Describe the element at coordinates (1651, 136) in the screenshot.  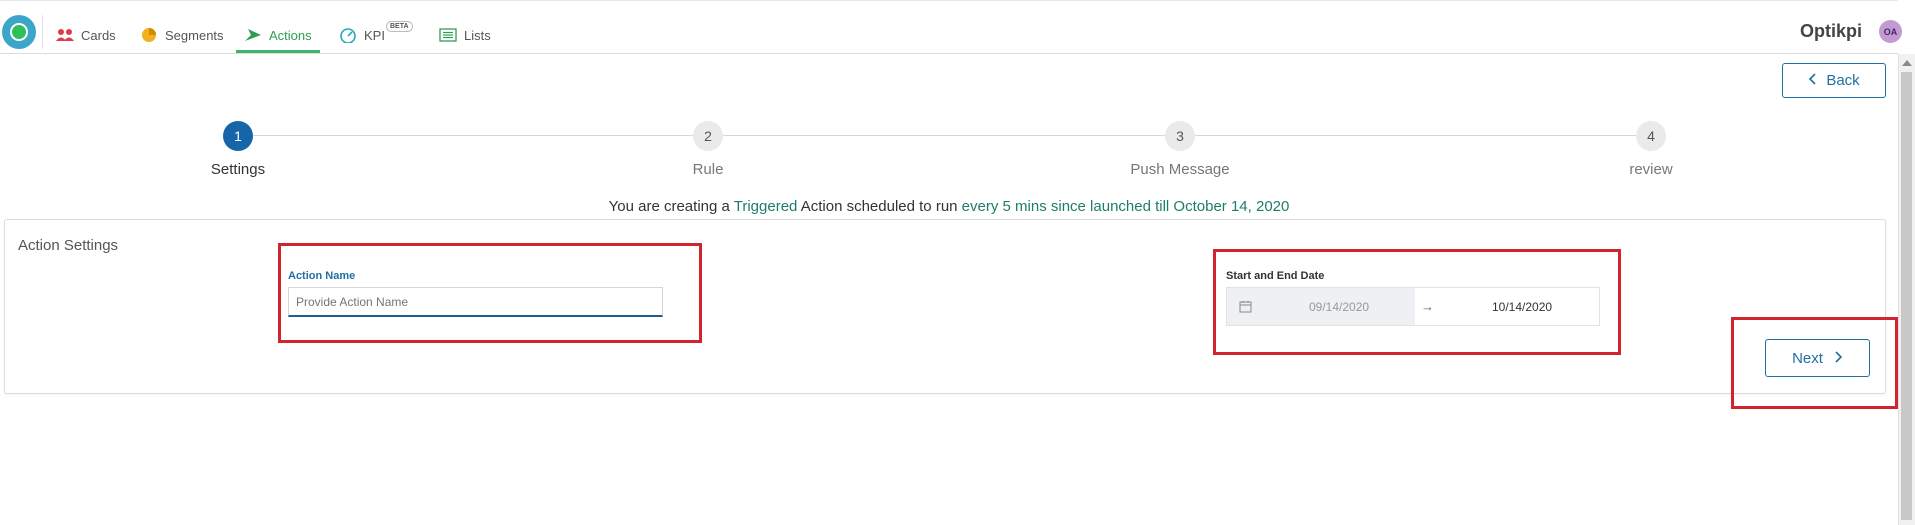
I see `step-4-circle: 4` at that location.